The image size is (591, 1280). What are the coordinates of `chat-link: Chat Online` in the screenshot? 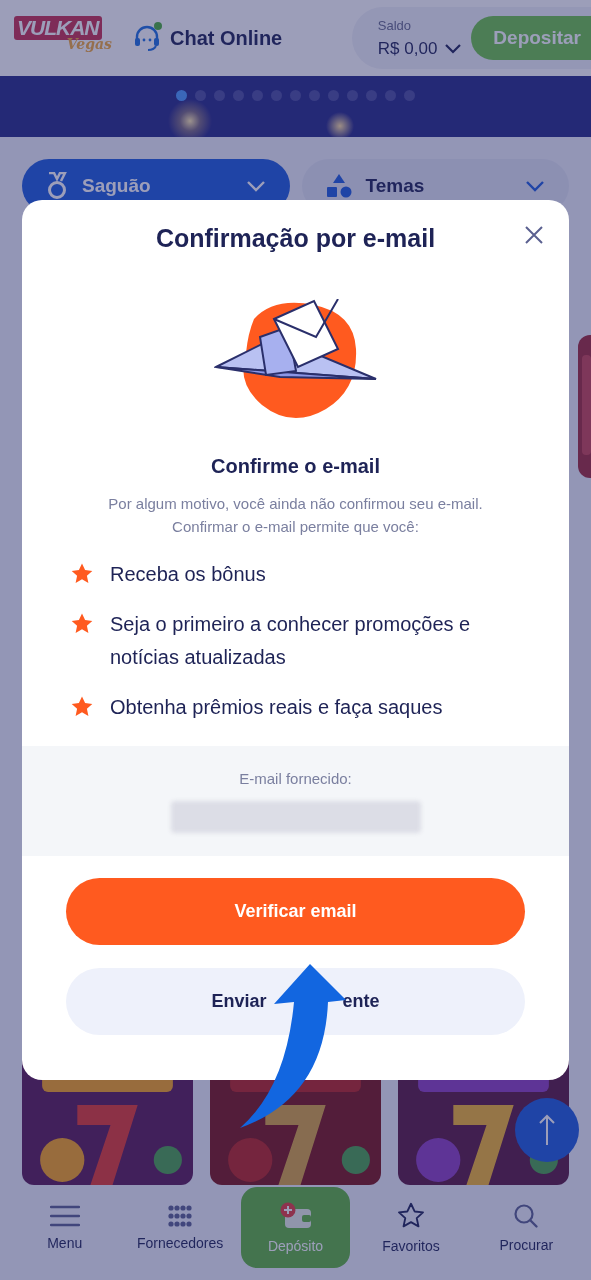 It's located at (208, 38).